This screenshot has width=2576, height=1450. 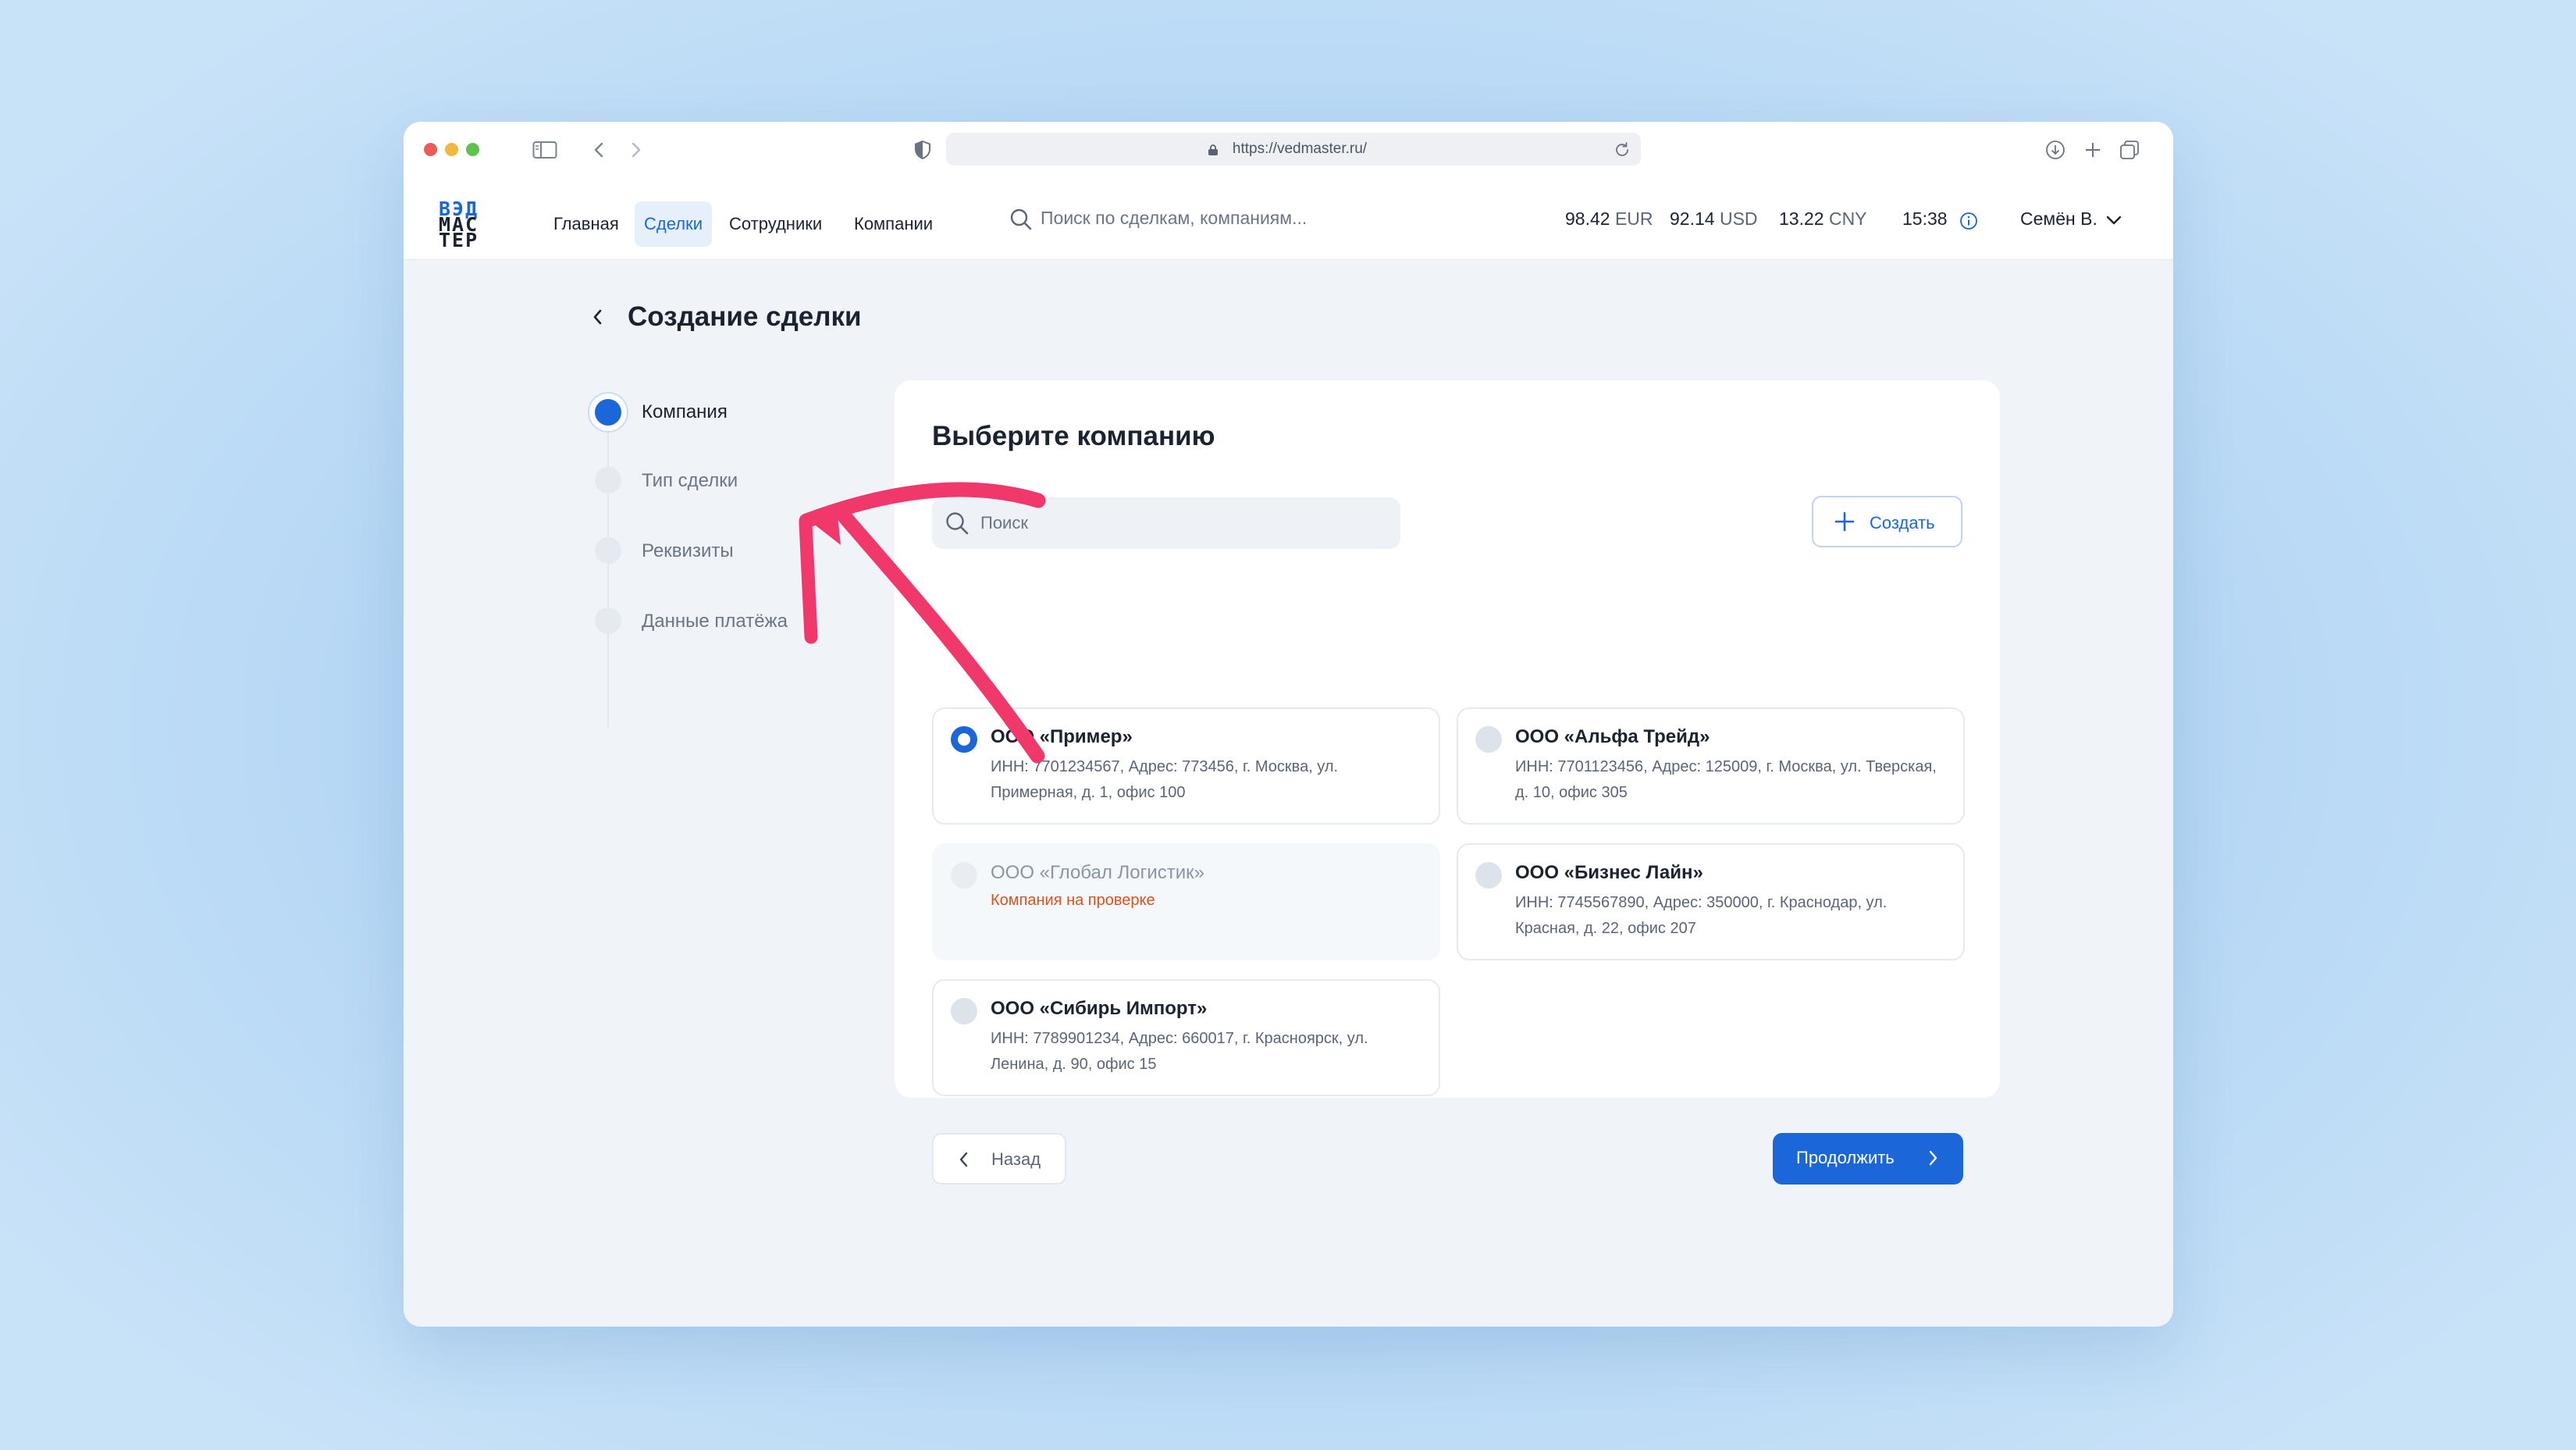 I want to click on rate-eur-value: 98.42, so click(x=1587, y=218).